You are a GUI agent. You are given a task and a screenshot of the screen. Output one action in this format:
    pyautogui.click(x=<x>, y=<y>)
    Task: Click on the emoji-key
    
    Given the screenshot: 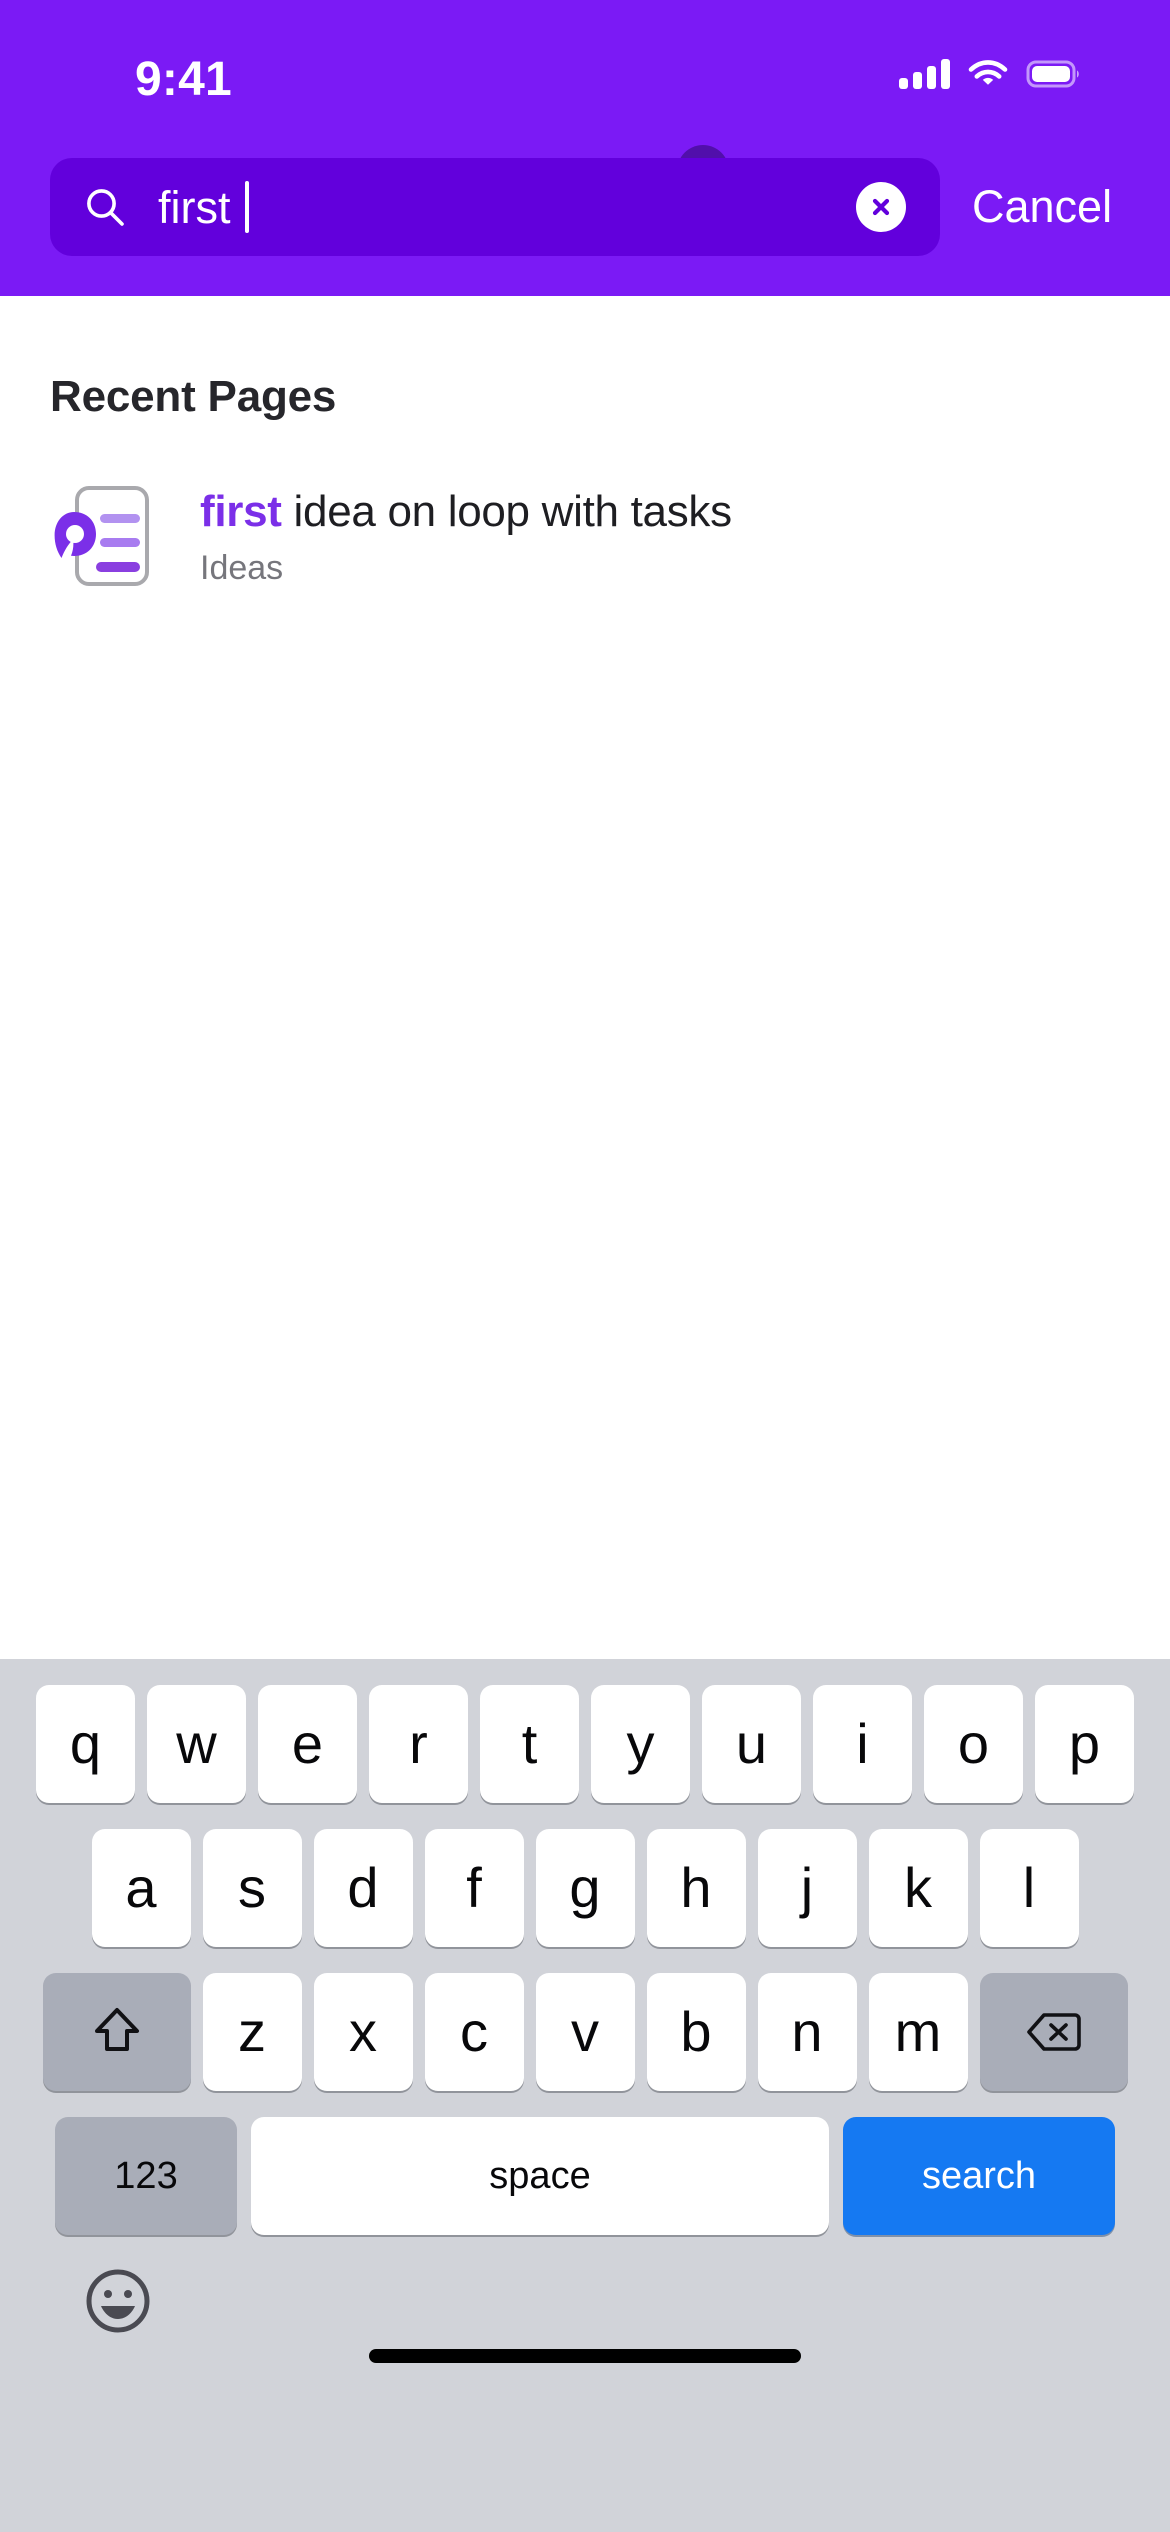 What is the action you would take?
    pyautogui.click(x=118, y=2301)
    